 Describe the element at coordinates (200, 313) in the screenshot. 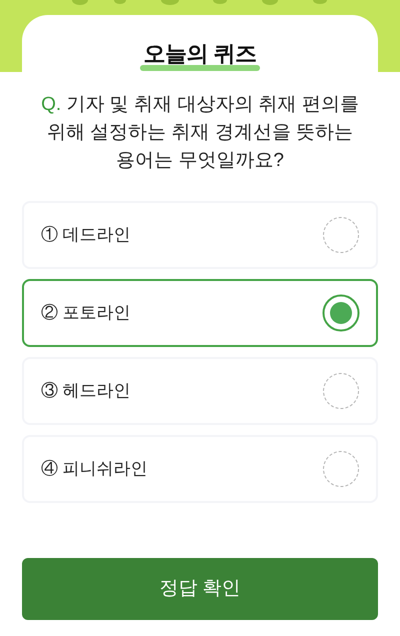

I see `answer-option: ② 포토라인` at that location.